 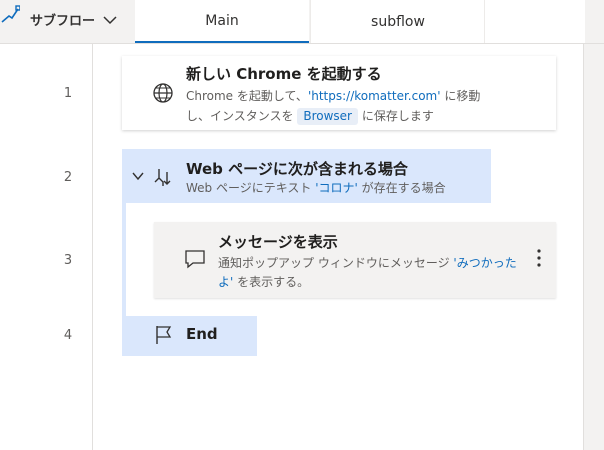 What do you see at coordinates (264, 282) in the screenshot?
I see `action-description-line2: よ' を表示する。` at bounding box center [264, 282].